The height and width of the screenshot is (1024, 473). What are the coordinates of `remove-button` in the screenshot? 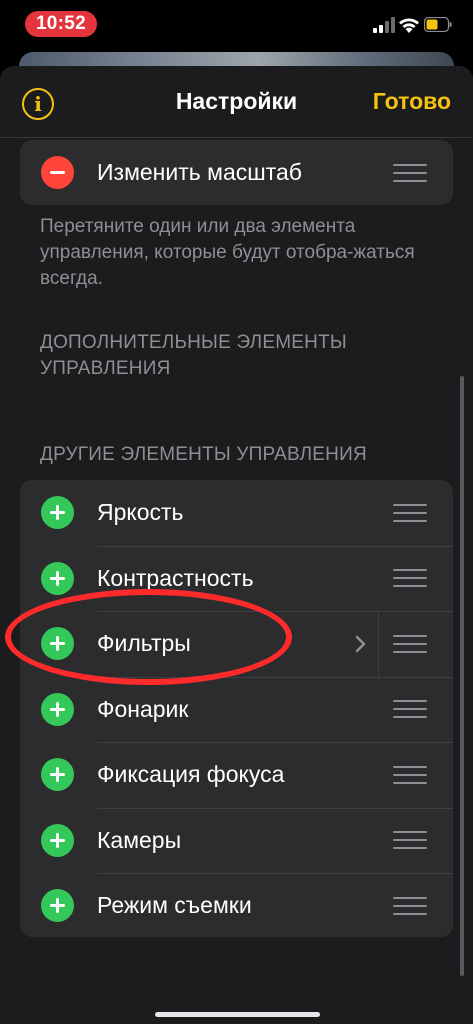 It's located at (57, 172).